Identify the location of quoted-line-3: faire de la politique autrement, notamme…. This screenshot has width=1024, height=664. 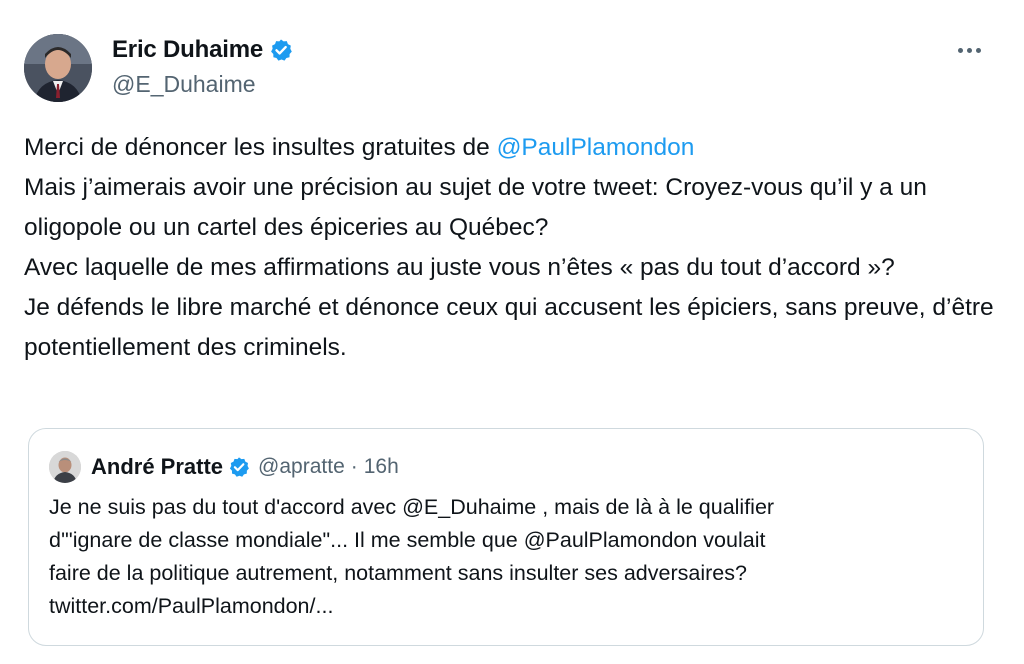
(398, 573).